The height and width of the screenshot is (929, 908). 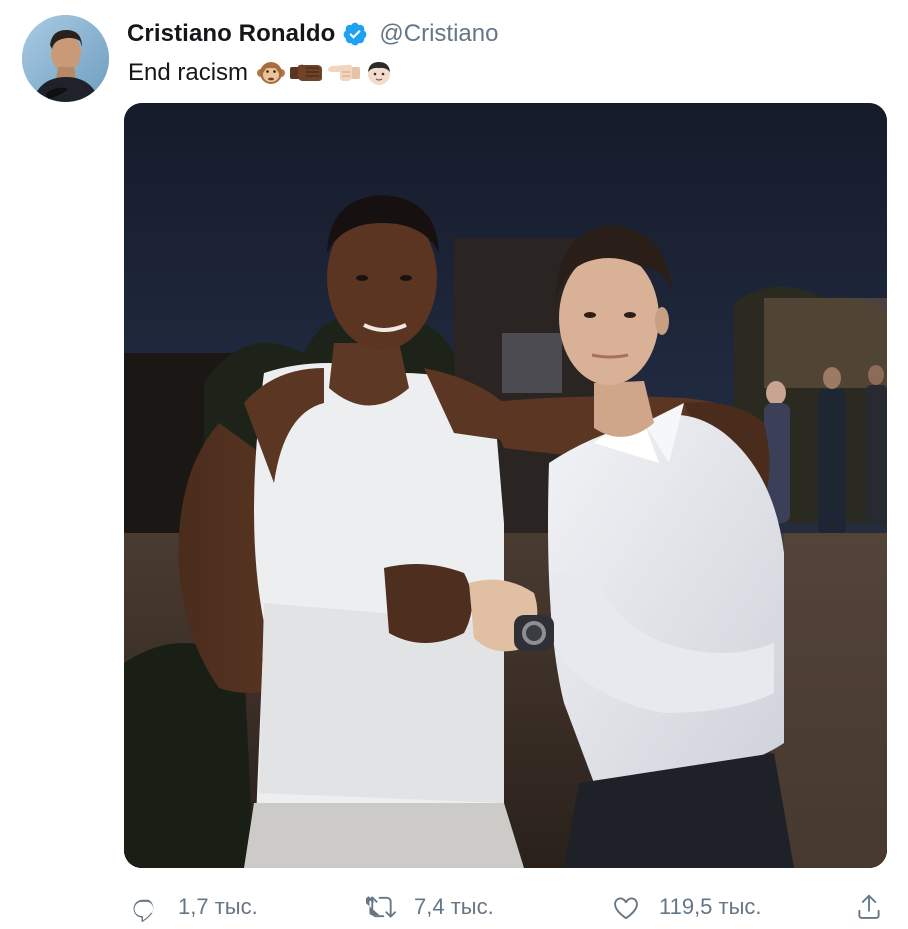 I want to click on verified-badge-icon, so click(x=355, y=34).